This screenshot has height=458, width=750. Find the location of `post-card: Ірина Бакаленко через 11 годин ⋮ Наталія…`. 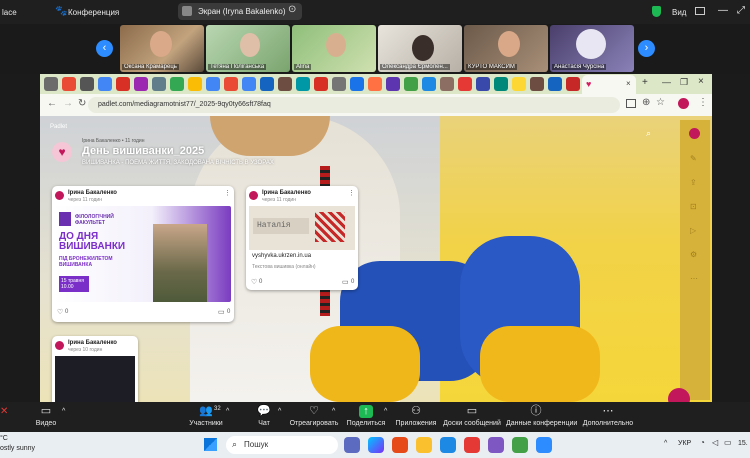

post-card: Ірина Бакаленко через 11 годин ⋮ Наталія… is located at coordinates (302, 238).